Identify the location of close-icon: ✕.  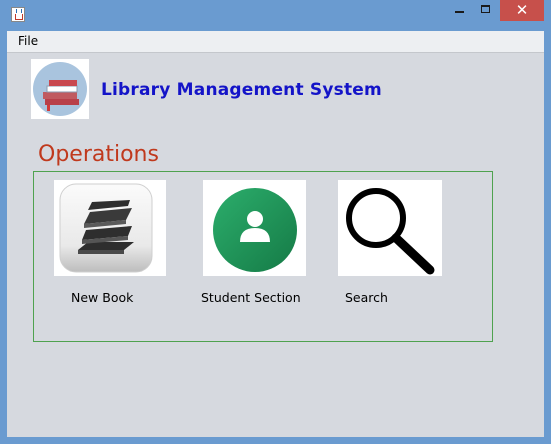
(522, 10).